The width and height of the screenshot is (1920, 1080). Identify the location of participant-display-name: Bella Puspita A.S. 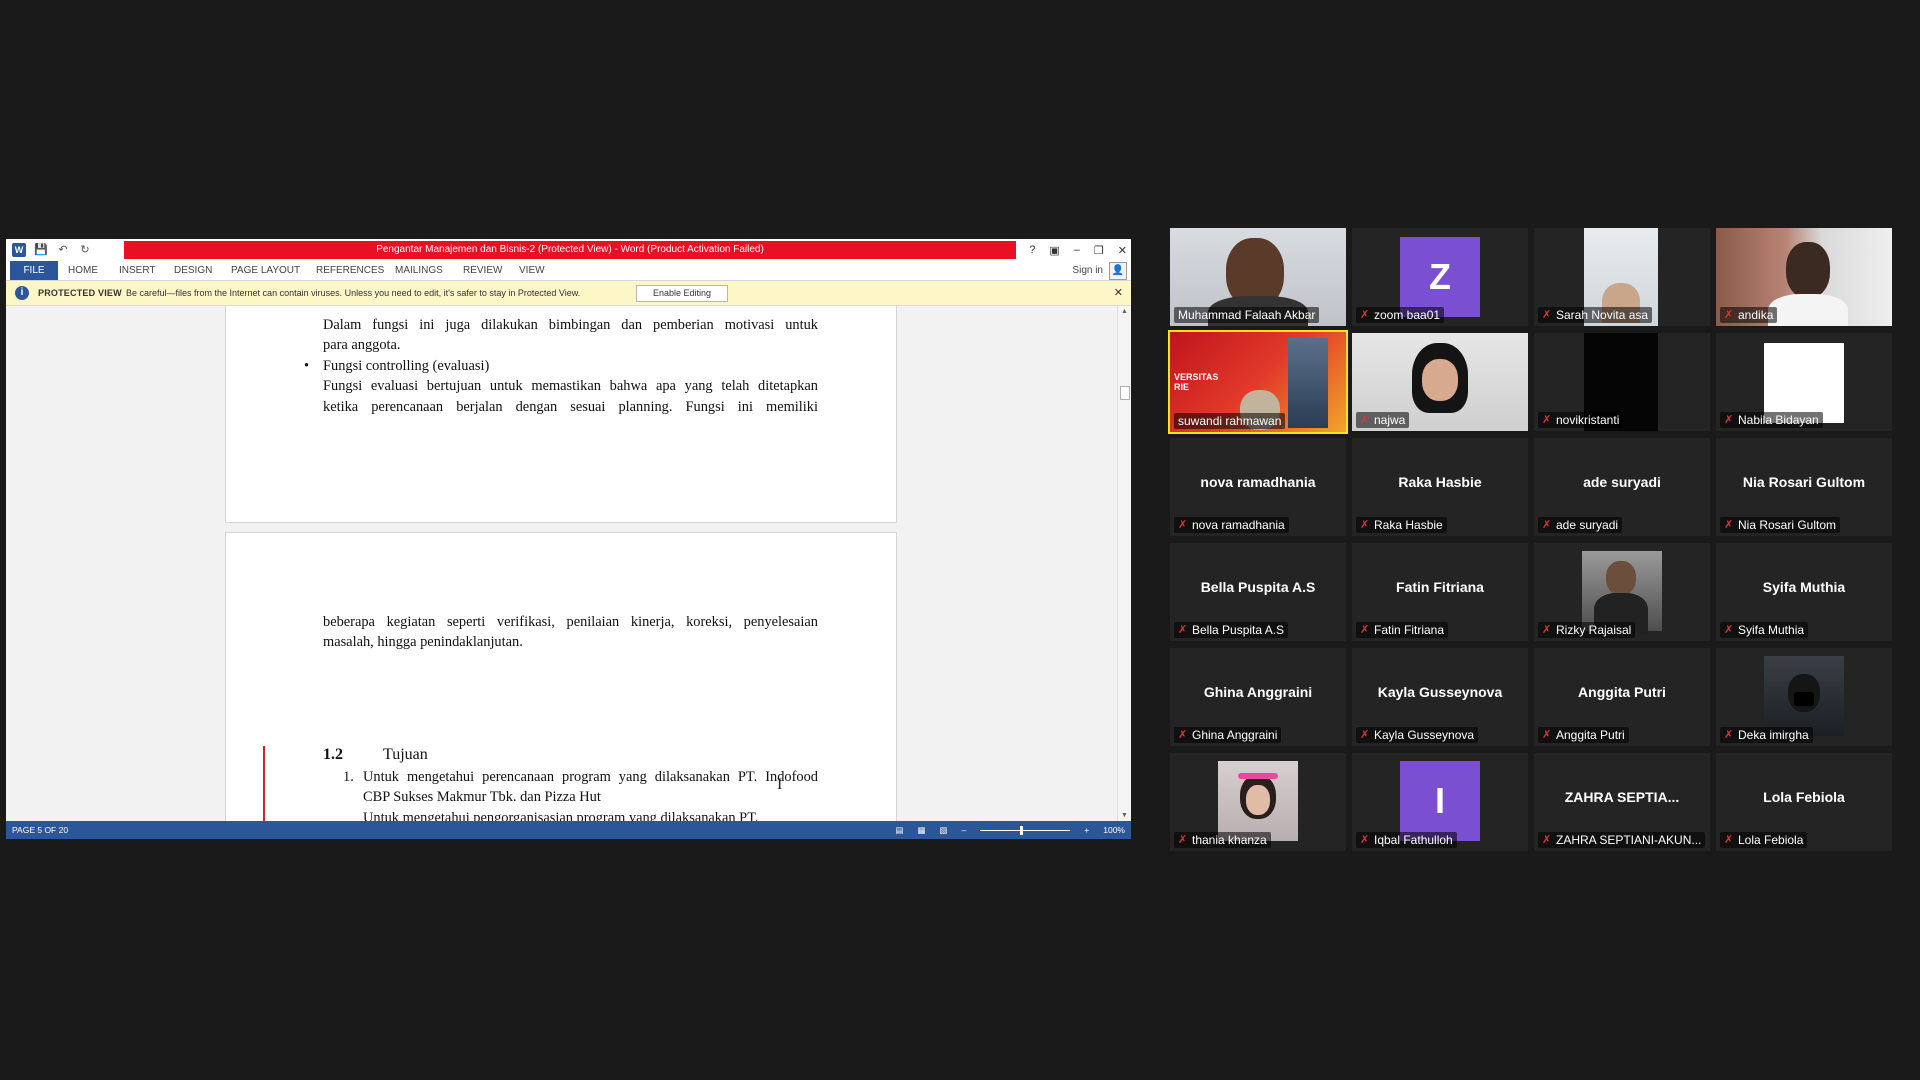
(1258, 587).